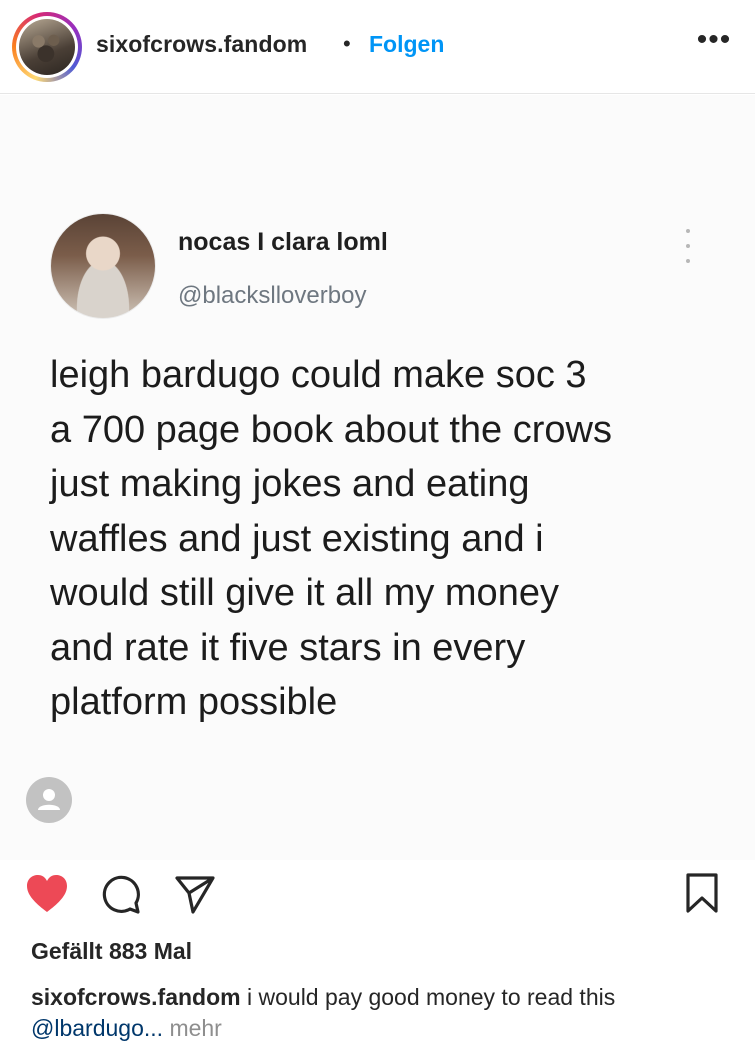 This screenshot has width=755, height=1047. Describe the element at coordinates (714, 42) in the screenshot. I see `more-options-icon: •••` at that location.